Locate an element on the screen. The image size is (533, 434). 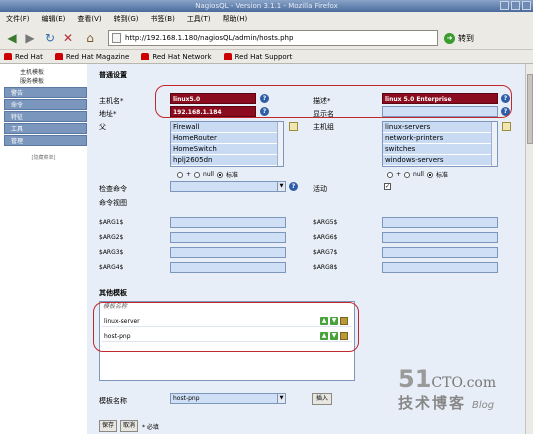
bookmark-redhat-network: Red Hat Network is located at coordinates (176, 56).